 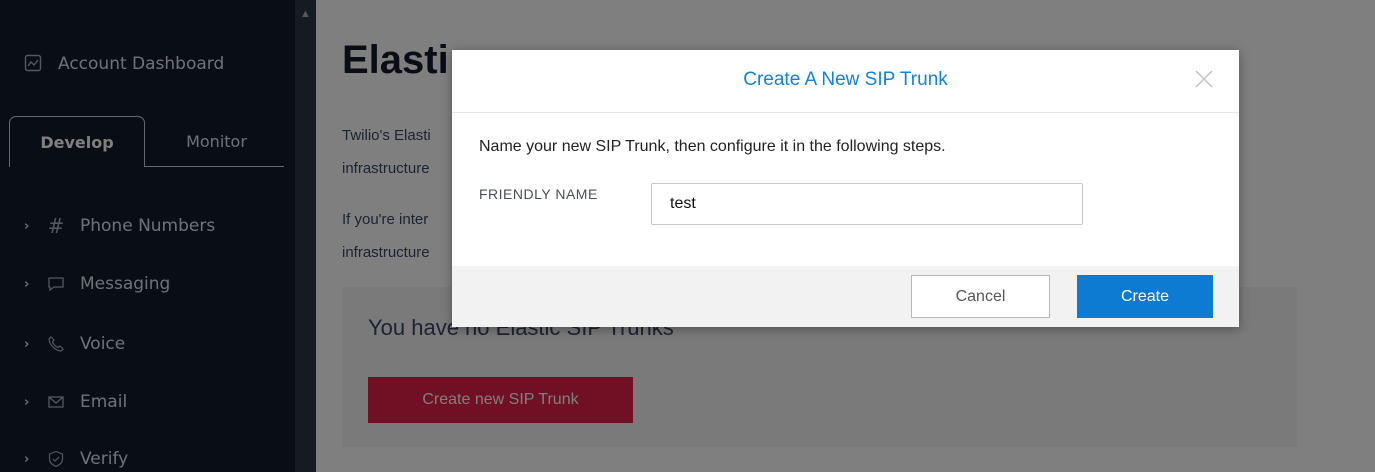 I want to click on modal-title: Create A New SIP Trunk, so click(x=845, y=79).